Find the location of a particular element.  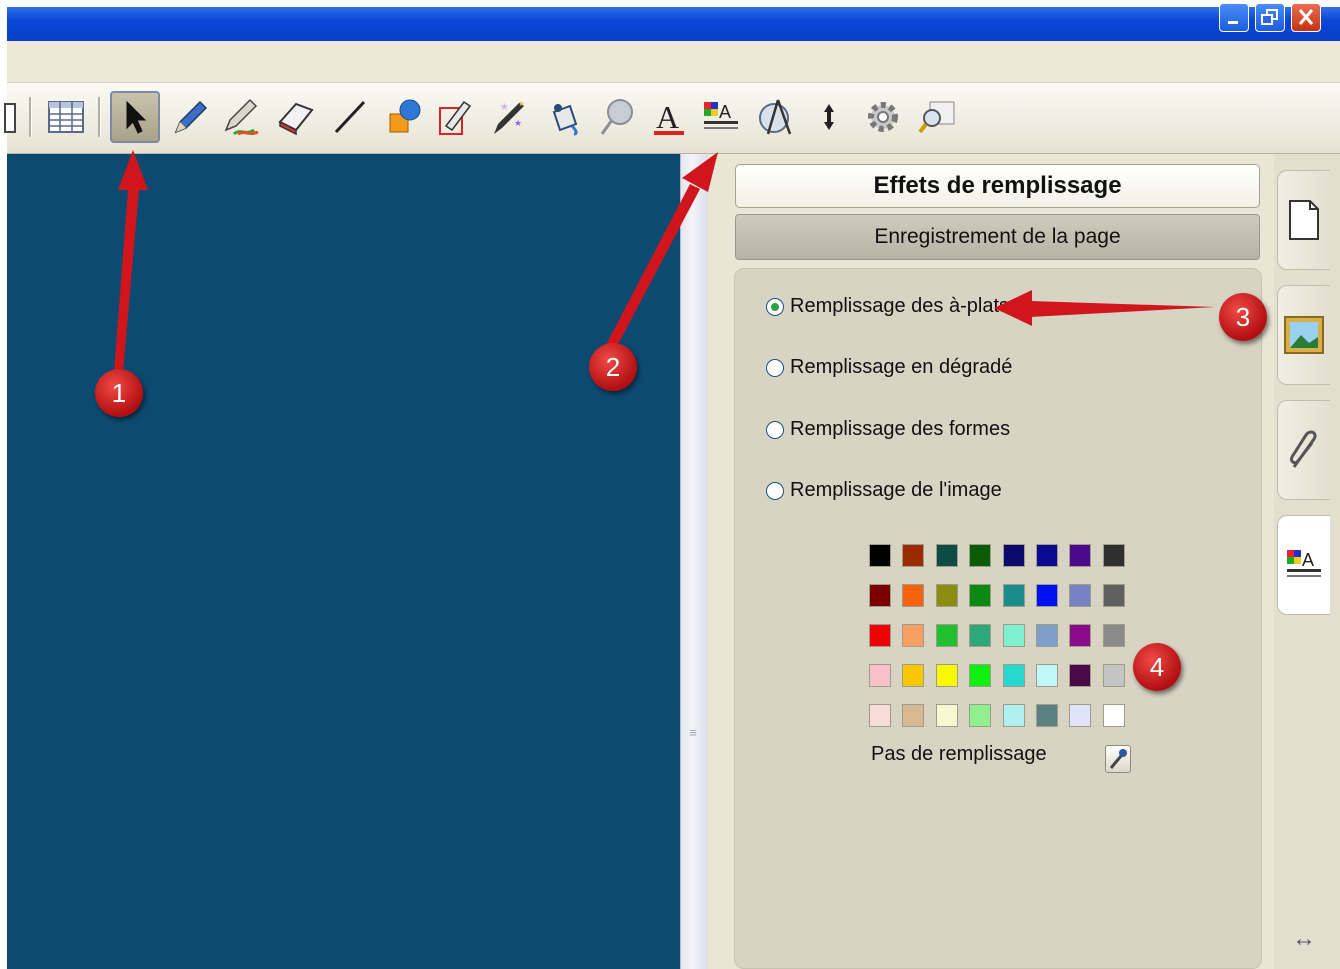

tab-attachments is located at coordinates (1303, 450).